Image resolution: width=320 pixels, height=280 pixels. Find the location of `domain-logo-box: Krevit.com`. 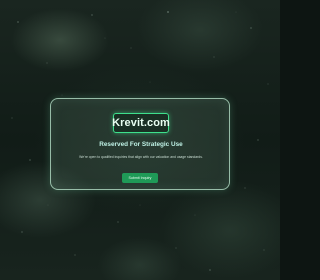

domain-logo-box: Krevit.com is located at coordinates (141, 123).